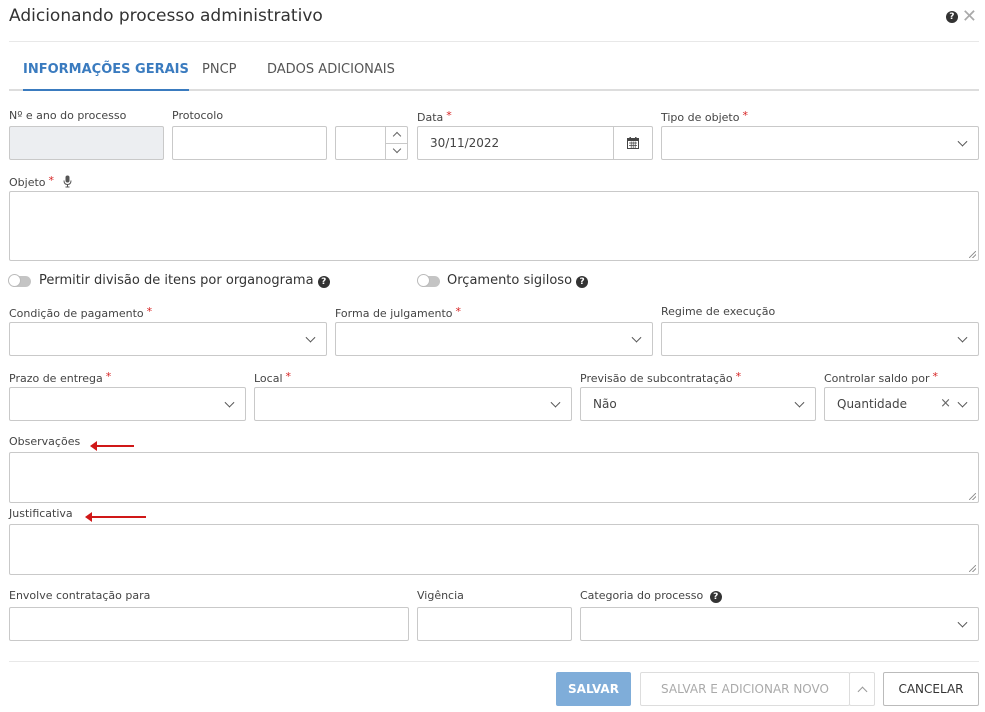 The height and width of the screenshot is (712, 985). I want to click on regime-execucao-label: Regime de execução, so click(718, 311).